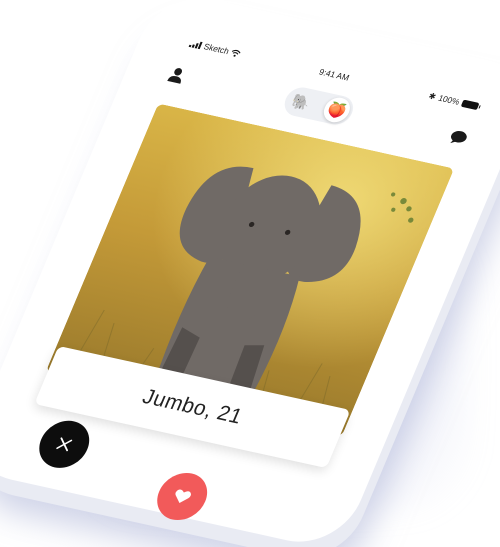 This screenshot has height=547, width=500. Describe the element at coordinates (336, 110) in the screenshot. I see `peach-icon: 🍑` at that location.